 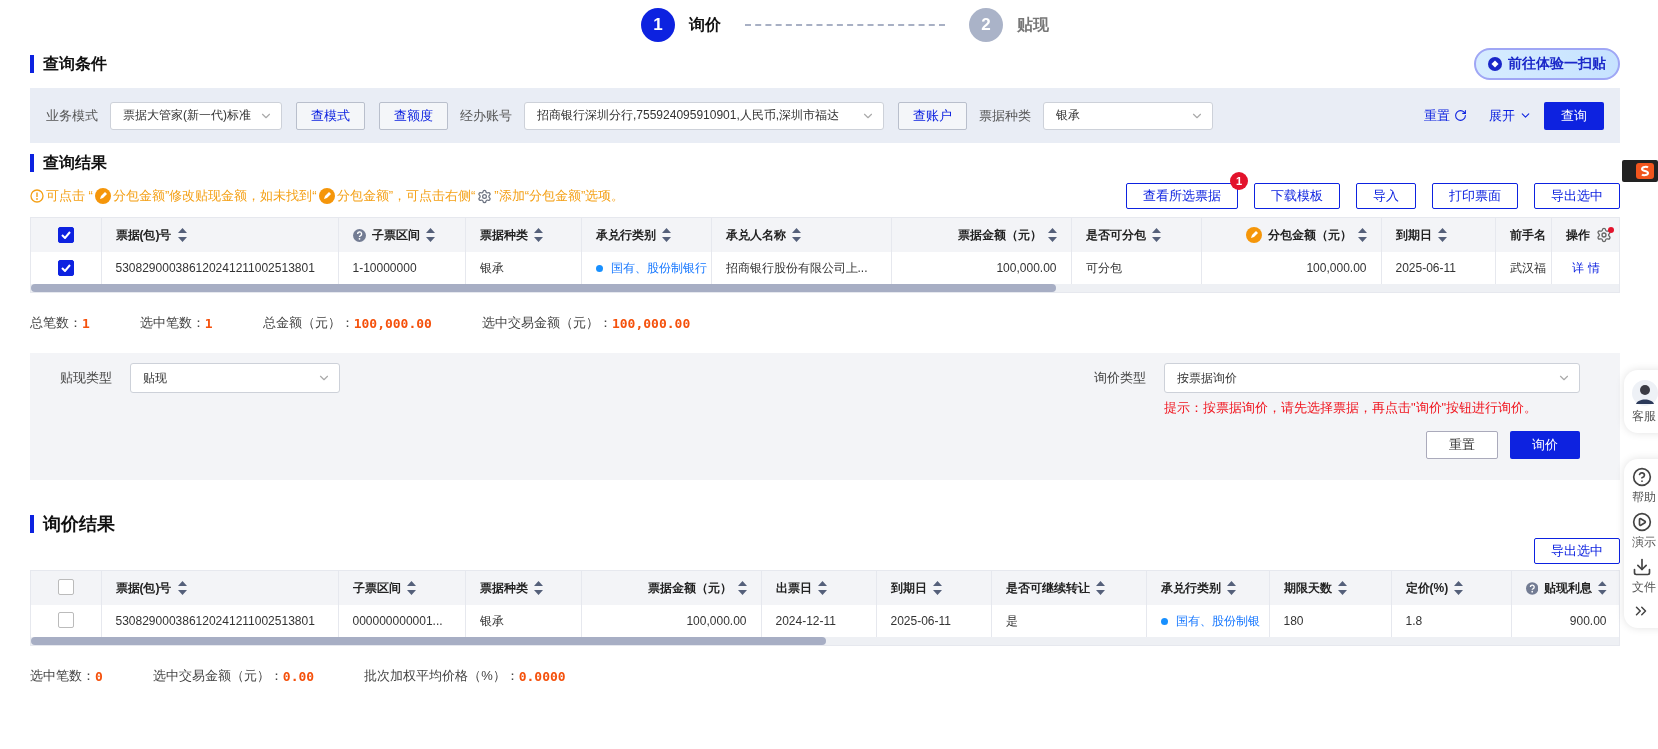 What do you see at coordinates (1217, 621) in the screenshot?
I see `table-cell: 国有、股份制银` at bounding box center [1217, 621].